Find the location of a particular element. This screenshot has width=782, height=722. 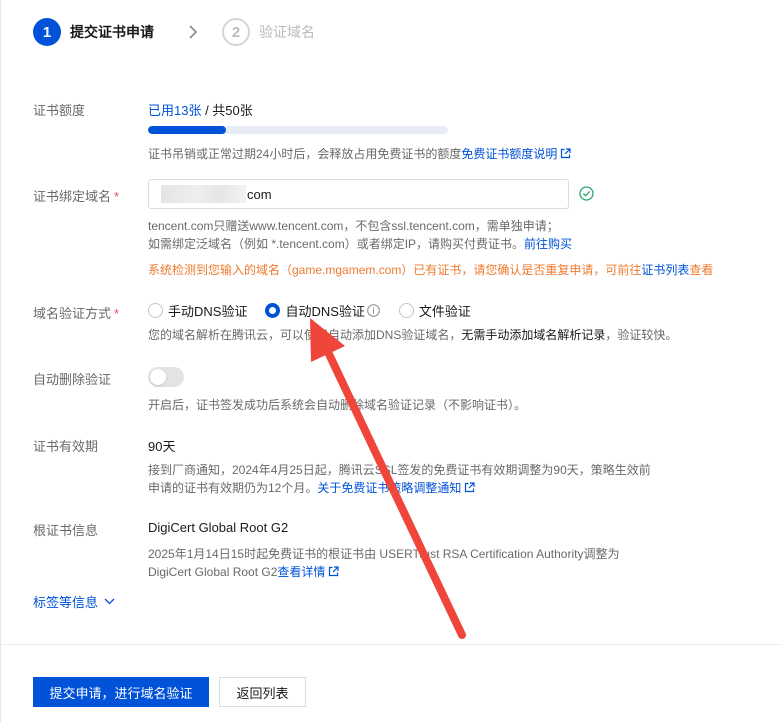

quota-used: 已用13张 is located at coordinates (175, 110).